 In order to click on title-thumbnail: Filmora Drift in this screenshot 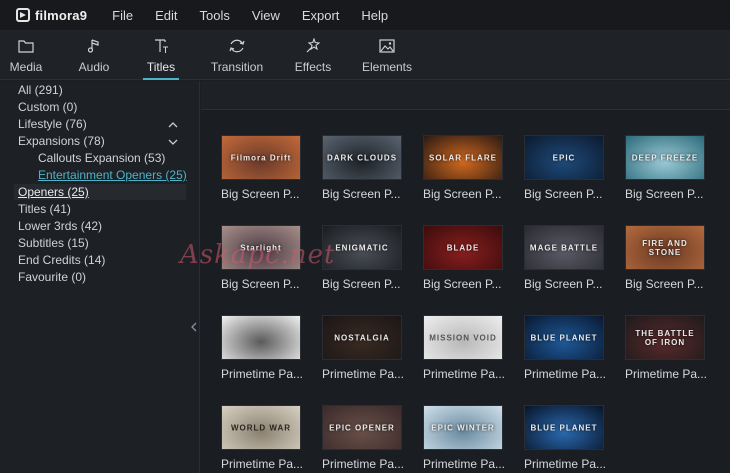, I will do `click(261, 157)`.